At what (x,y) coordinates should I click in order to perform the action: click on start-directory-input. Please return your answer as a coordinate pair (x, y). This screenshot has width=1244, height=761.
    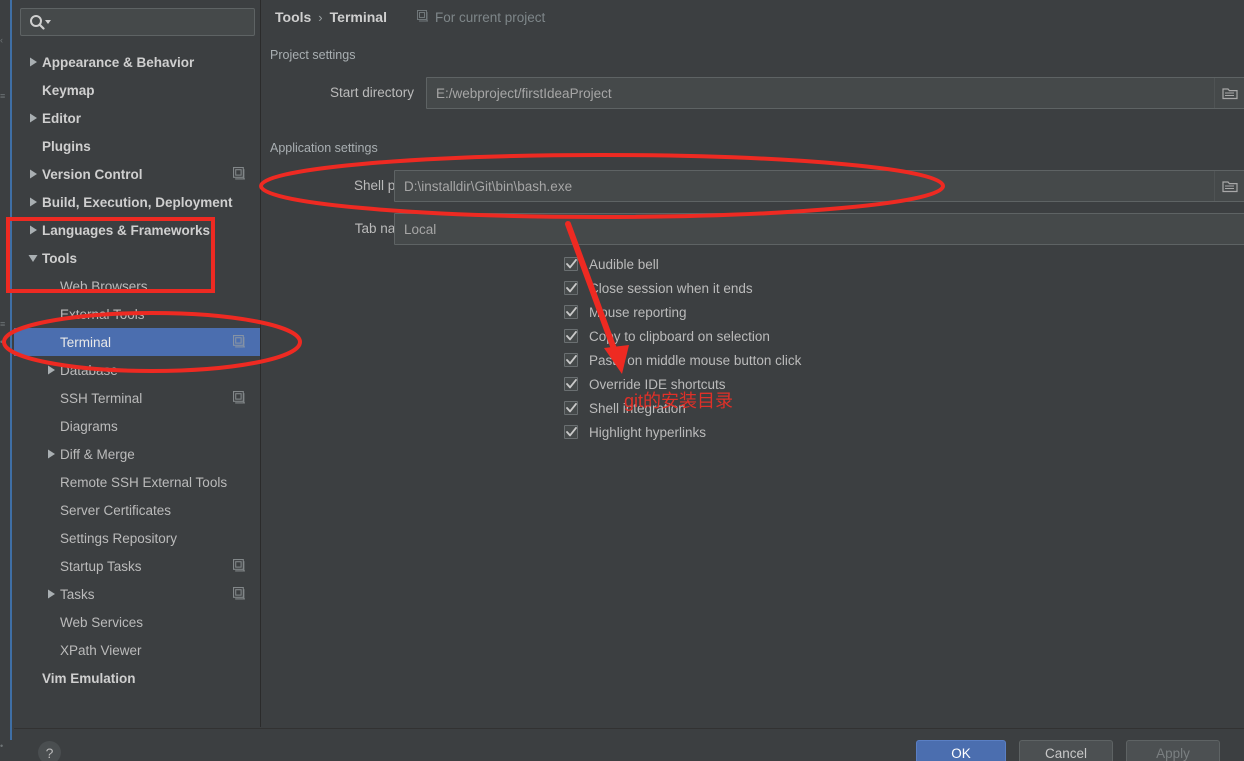
    Looking at the image, I should click on (820, 93).